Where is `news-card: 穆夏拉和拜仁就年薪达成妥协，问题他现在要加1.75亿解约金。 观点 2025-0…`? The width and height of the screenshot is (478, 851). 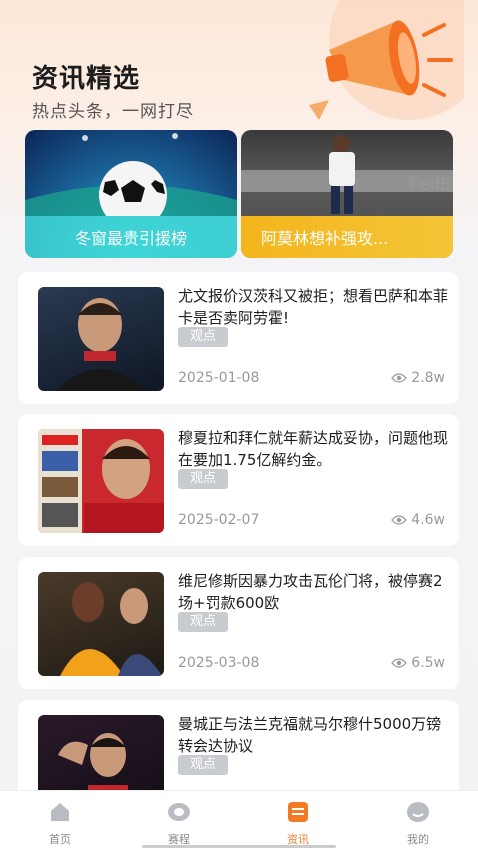 news-card: 穆夏拉和拜仁就年薪达成妥协，问题他现在要加1.75亿解约金。 观点 2025-0… is located at coordinates (238, 480).